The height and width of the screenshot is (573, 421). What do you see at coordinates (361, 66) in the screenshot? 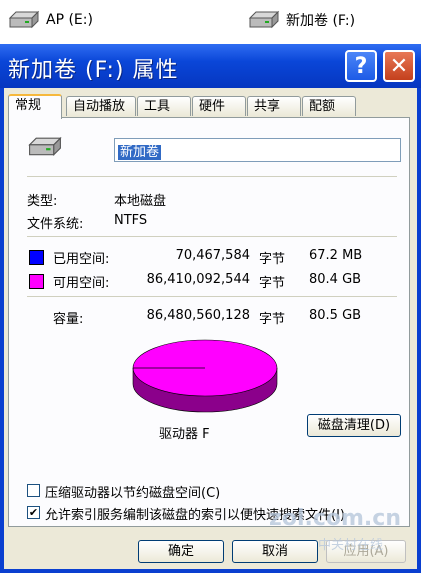
I see `help-button: ?` at bounding box center [361, 66].